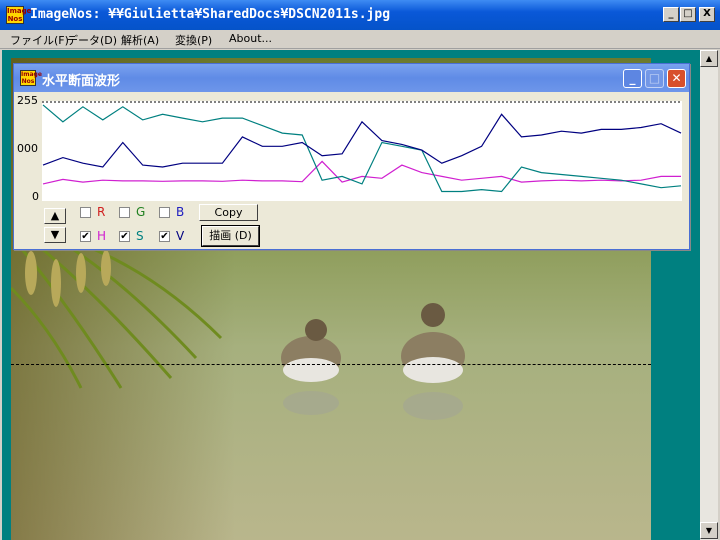 This screenshot has height=540, width=720. What do you see at coordinates (85, 236) in the screenshot?
I see `checkbox-h: ✔` at bounding box center [85, 236].